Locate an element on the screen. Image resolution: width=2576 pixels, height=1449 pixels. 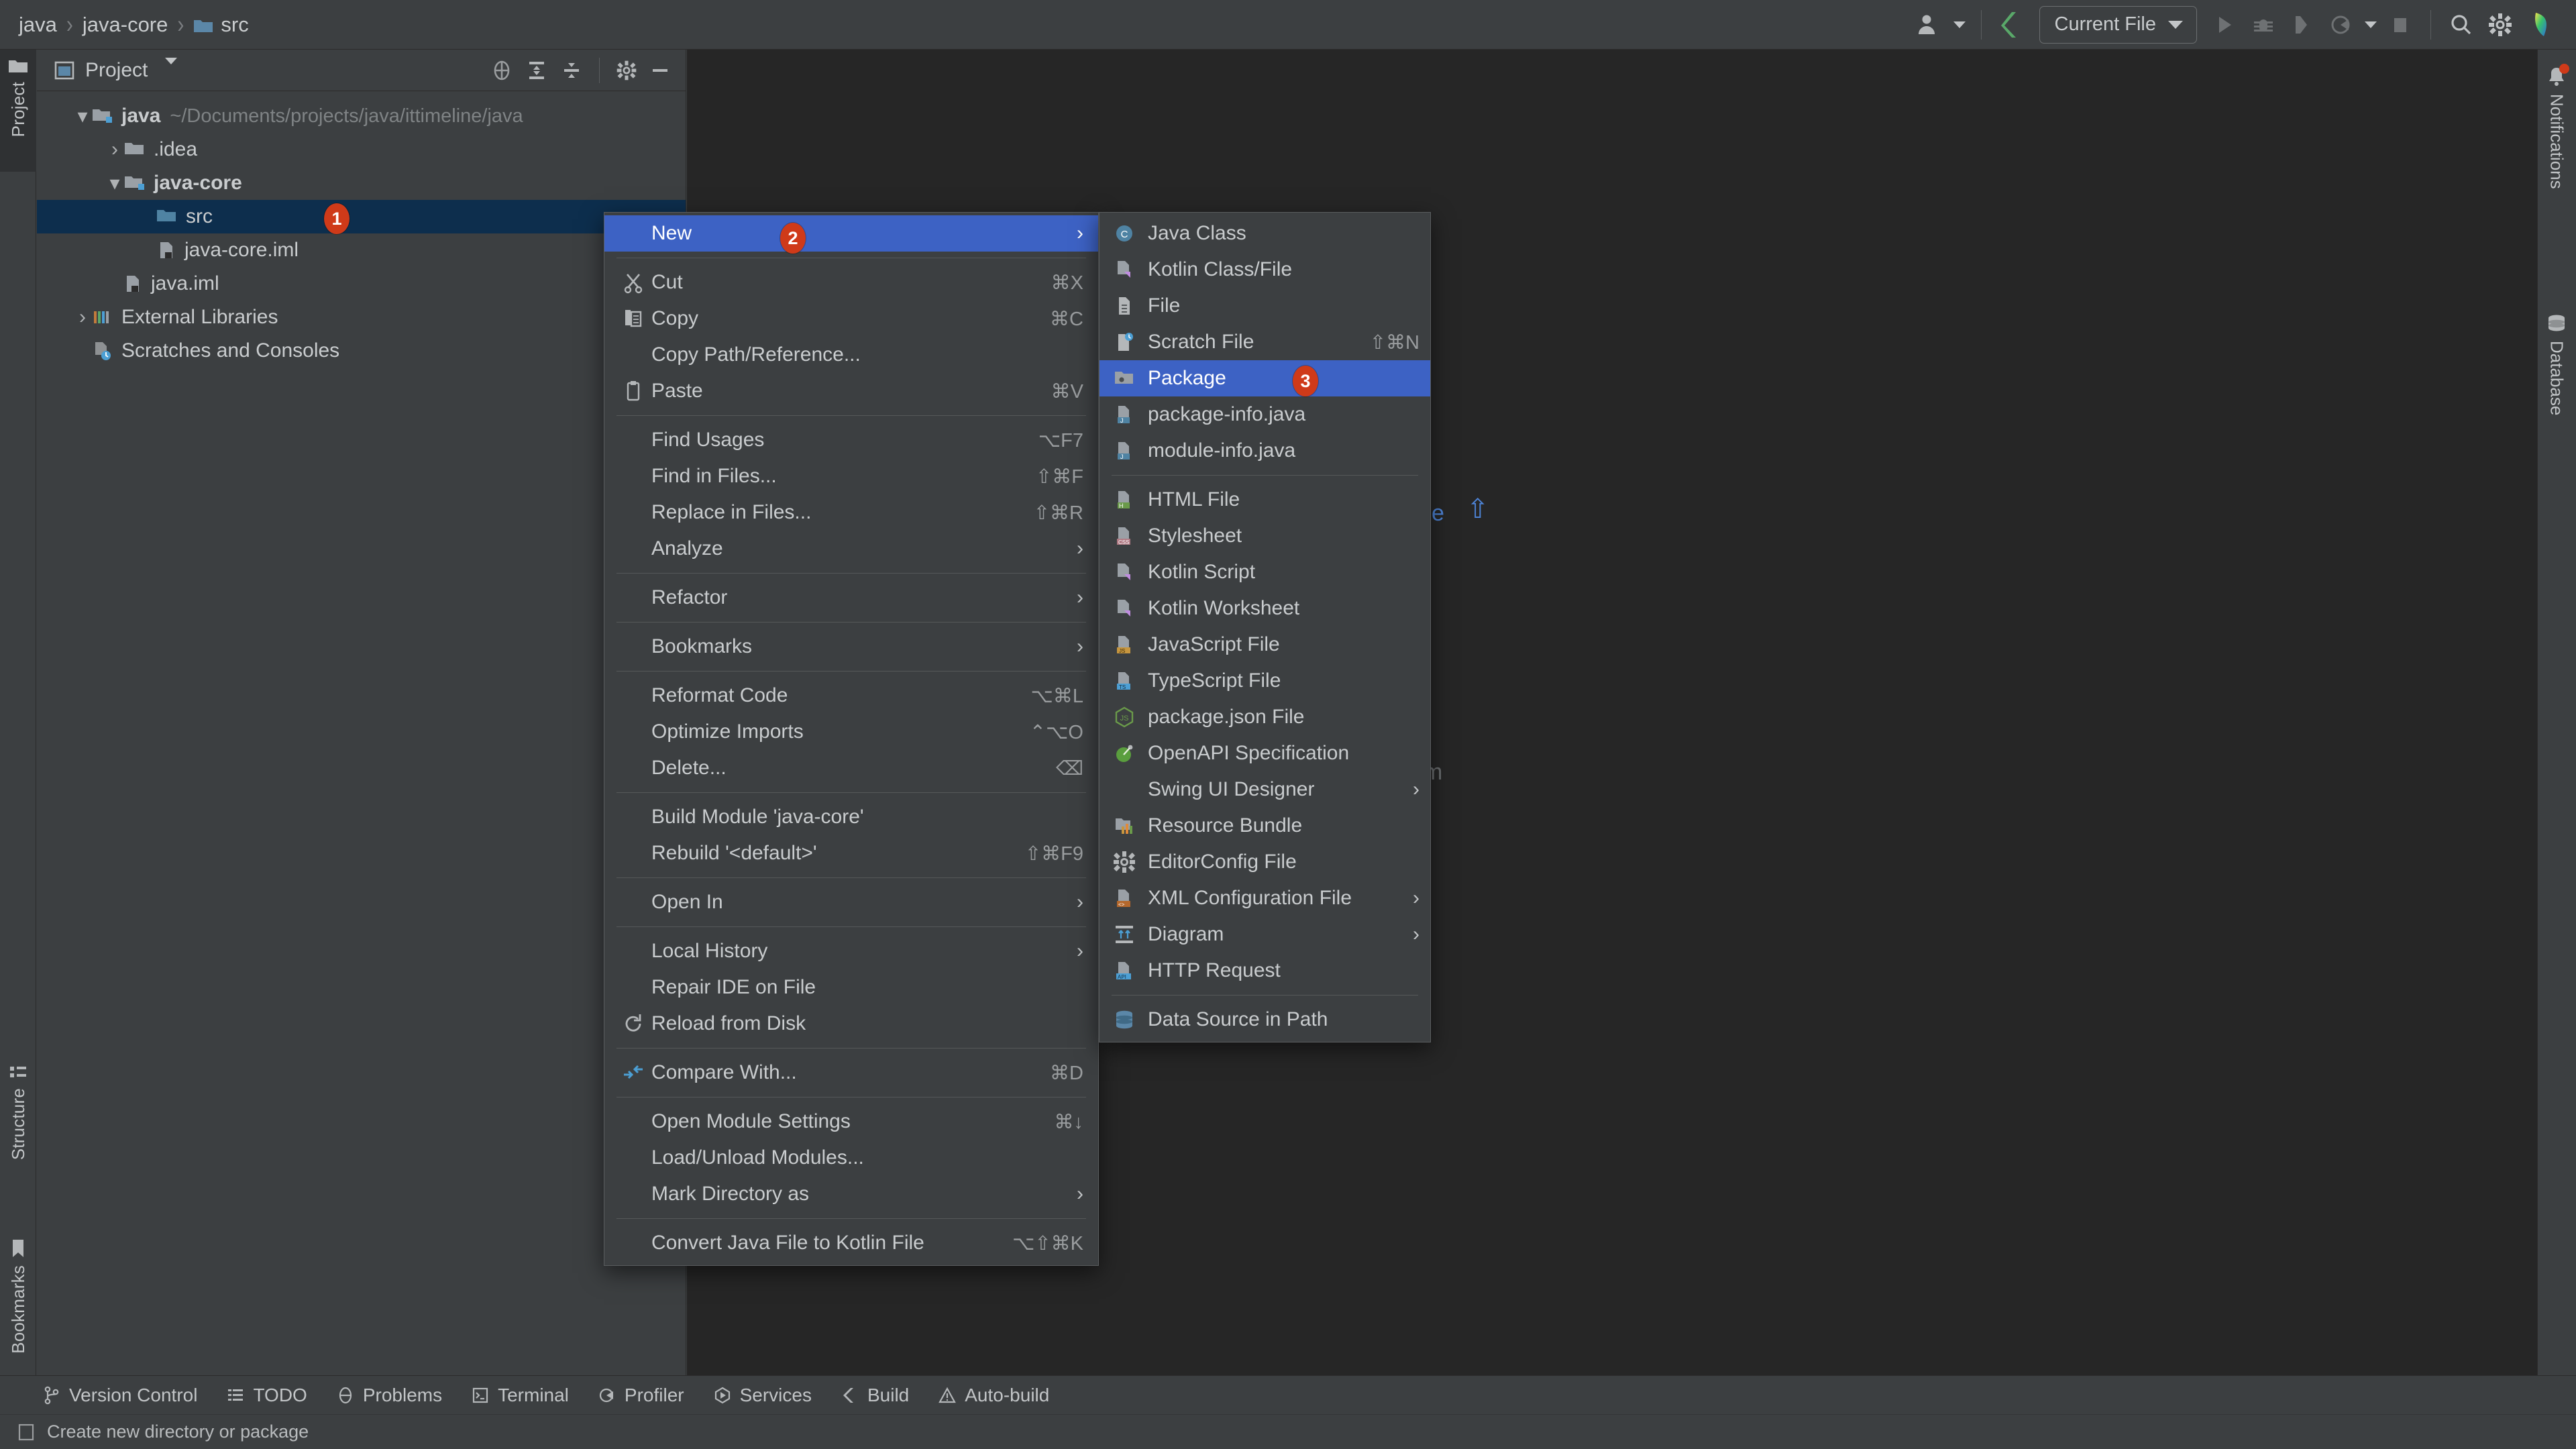
bottom-tab-version-control: Version Control is located at coordinates (120, 1395).